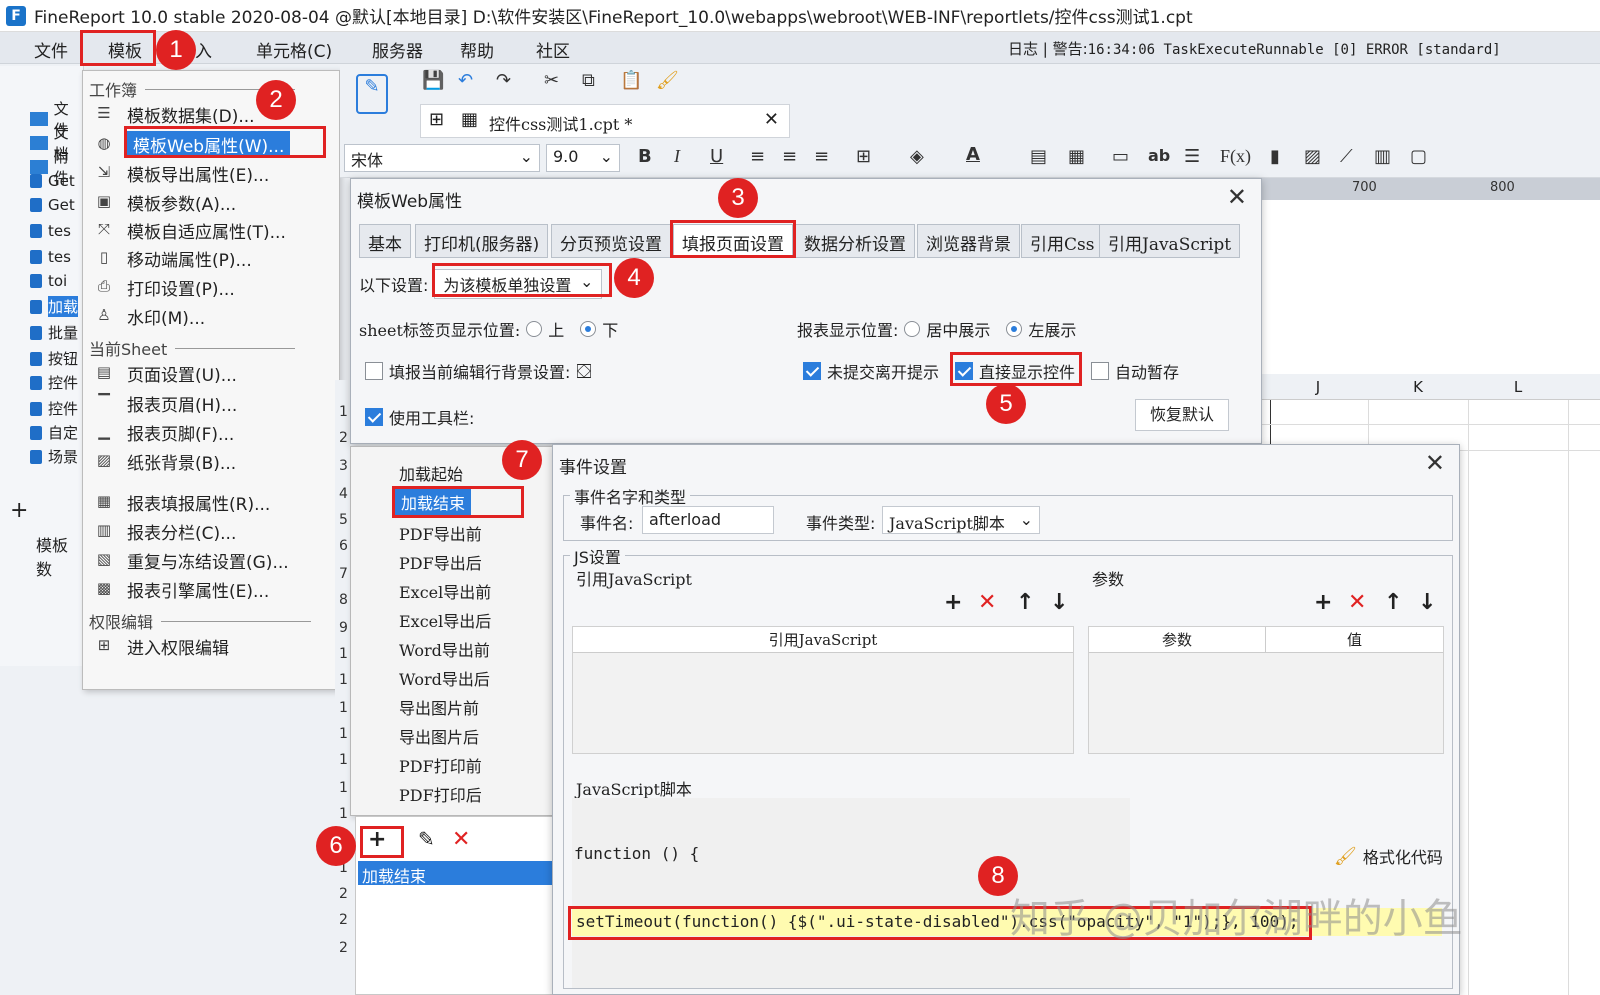 The height and width of the screenshot is (995, 1600). What do you see at coordinates (645, 156) in the screenshot?
I see `bold-icon: B` at bounding box center [645, 156].